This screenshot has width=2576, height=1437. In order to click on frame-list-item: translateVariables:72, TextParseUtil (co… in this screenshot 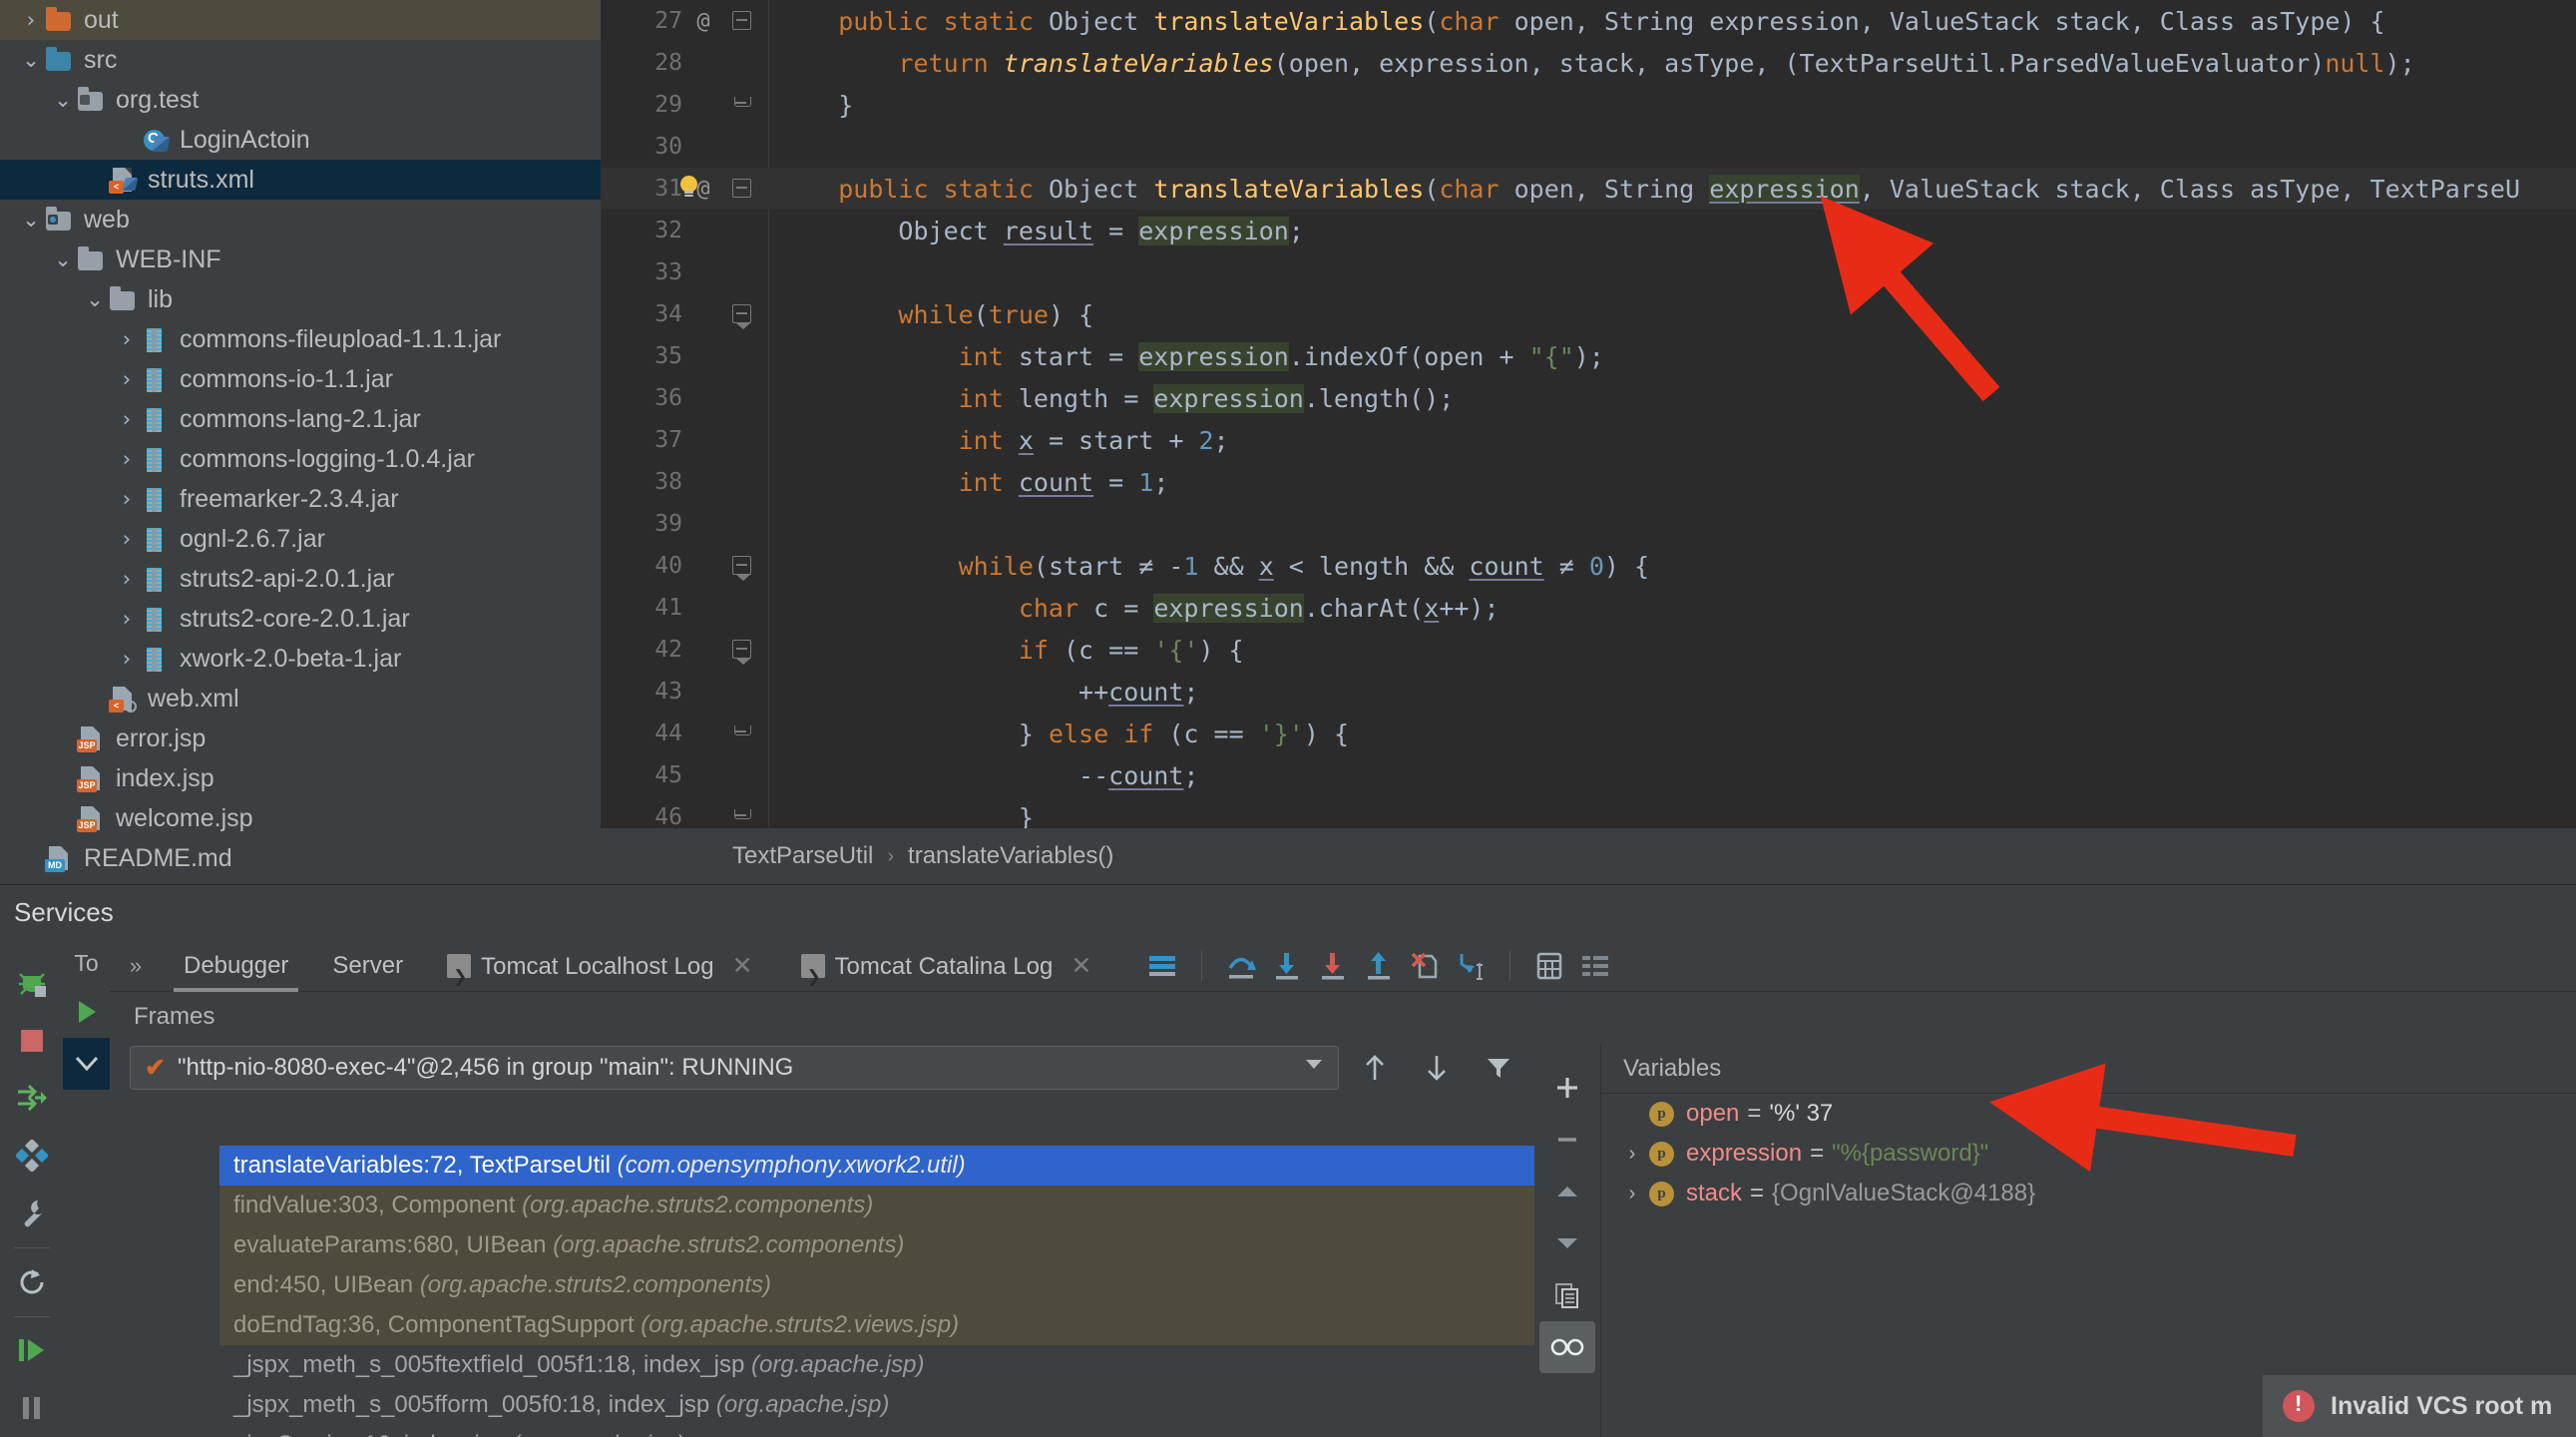, I will do `click(876, 1166)`.